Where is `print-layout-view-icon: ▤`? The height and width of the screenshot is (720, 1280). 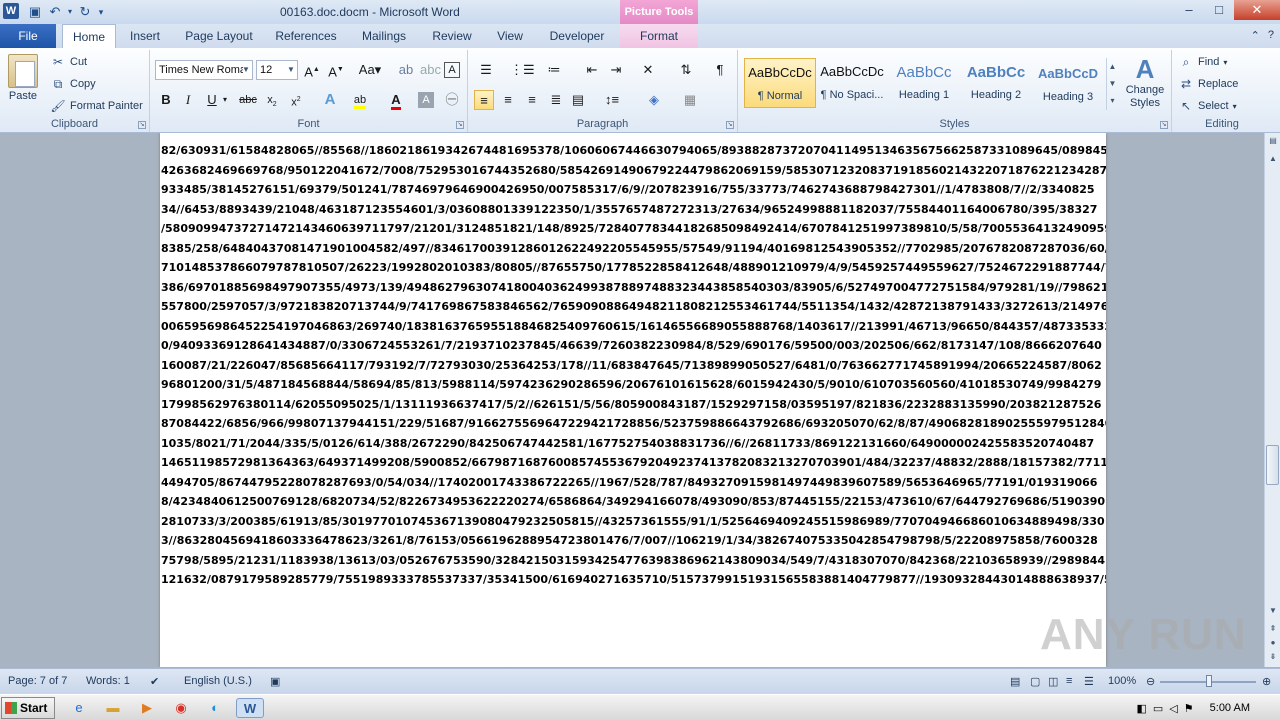
print-layout-view-icon: ▤ is located at coordinates (1015, 681).